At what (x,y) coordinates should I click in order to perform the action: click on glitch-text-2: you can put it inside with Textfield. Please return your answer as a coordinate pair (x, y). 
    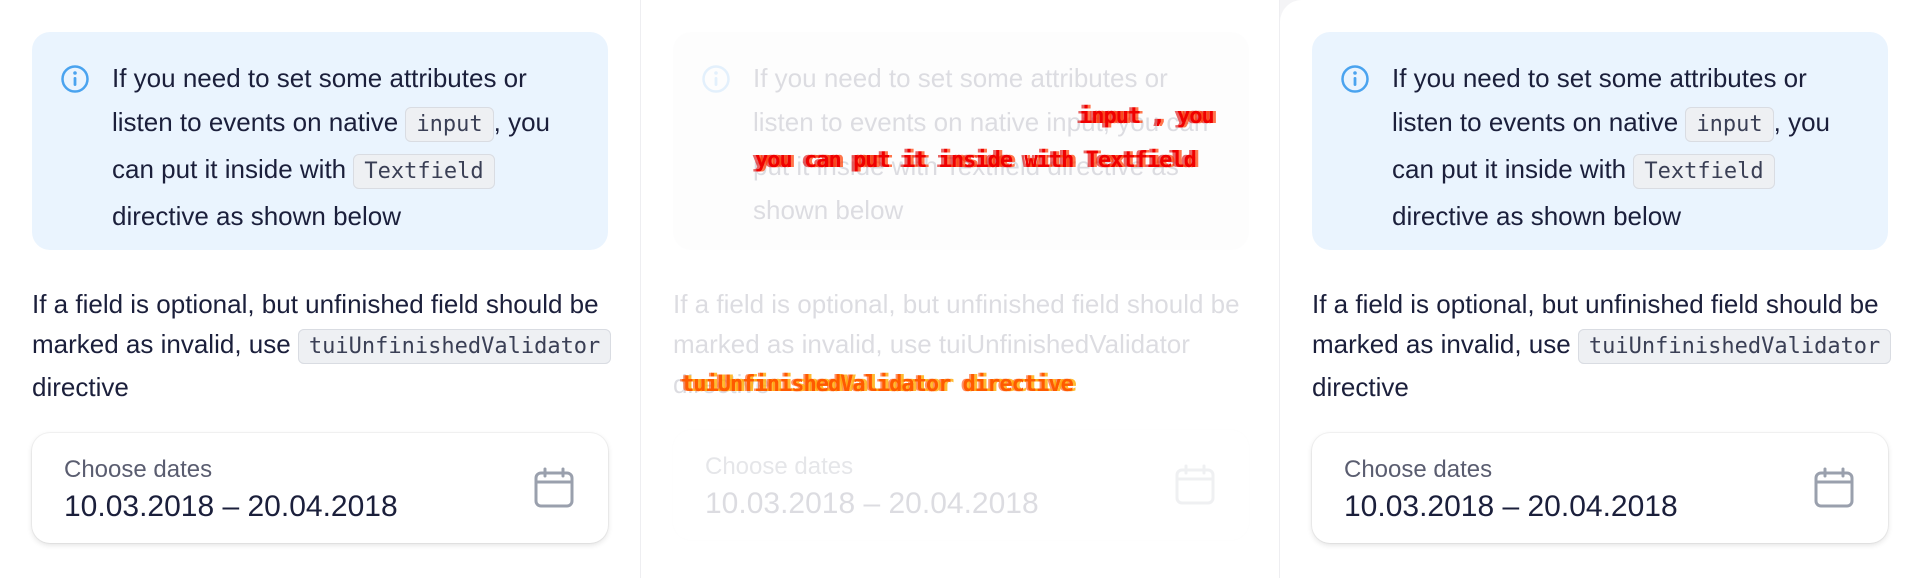
    Looking at the image, I should click on (976, 160).